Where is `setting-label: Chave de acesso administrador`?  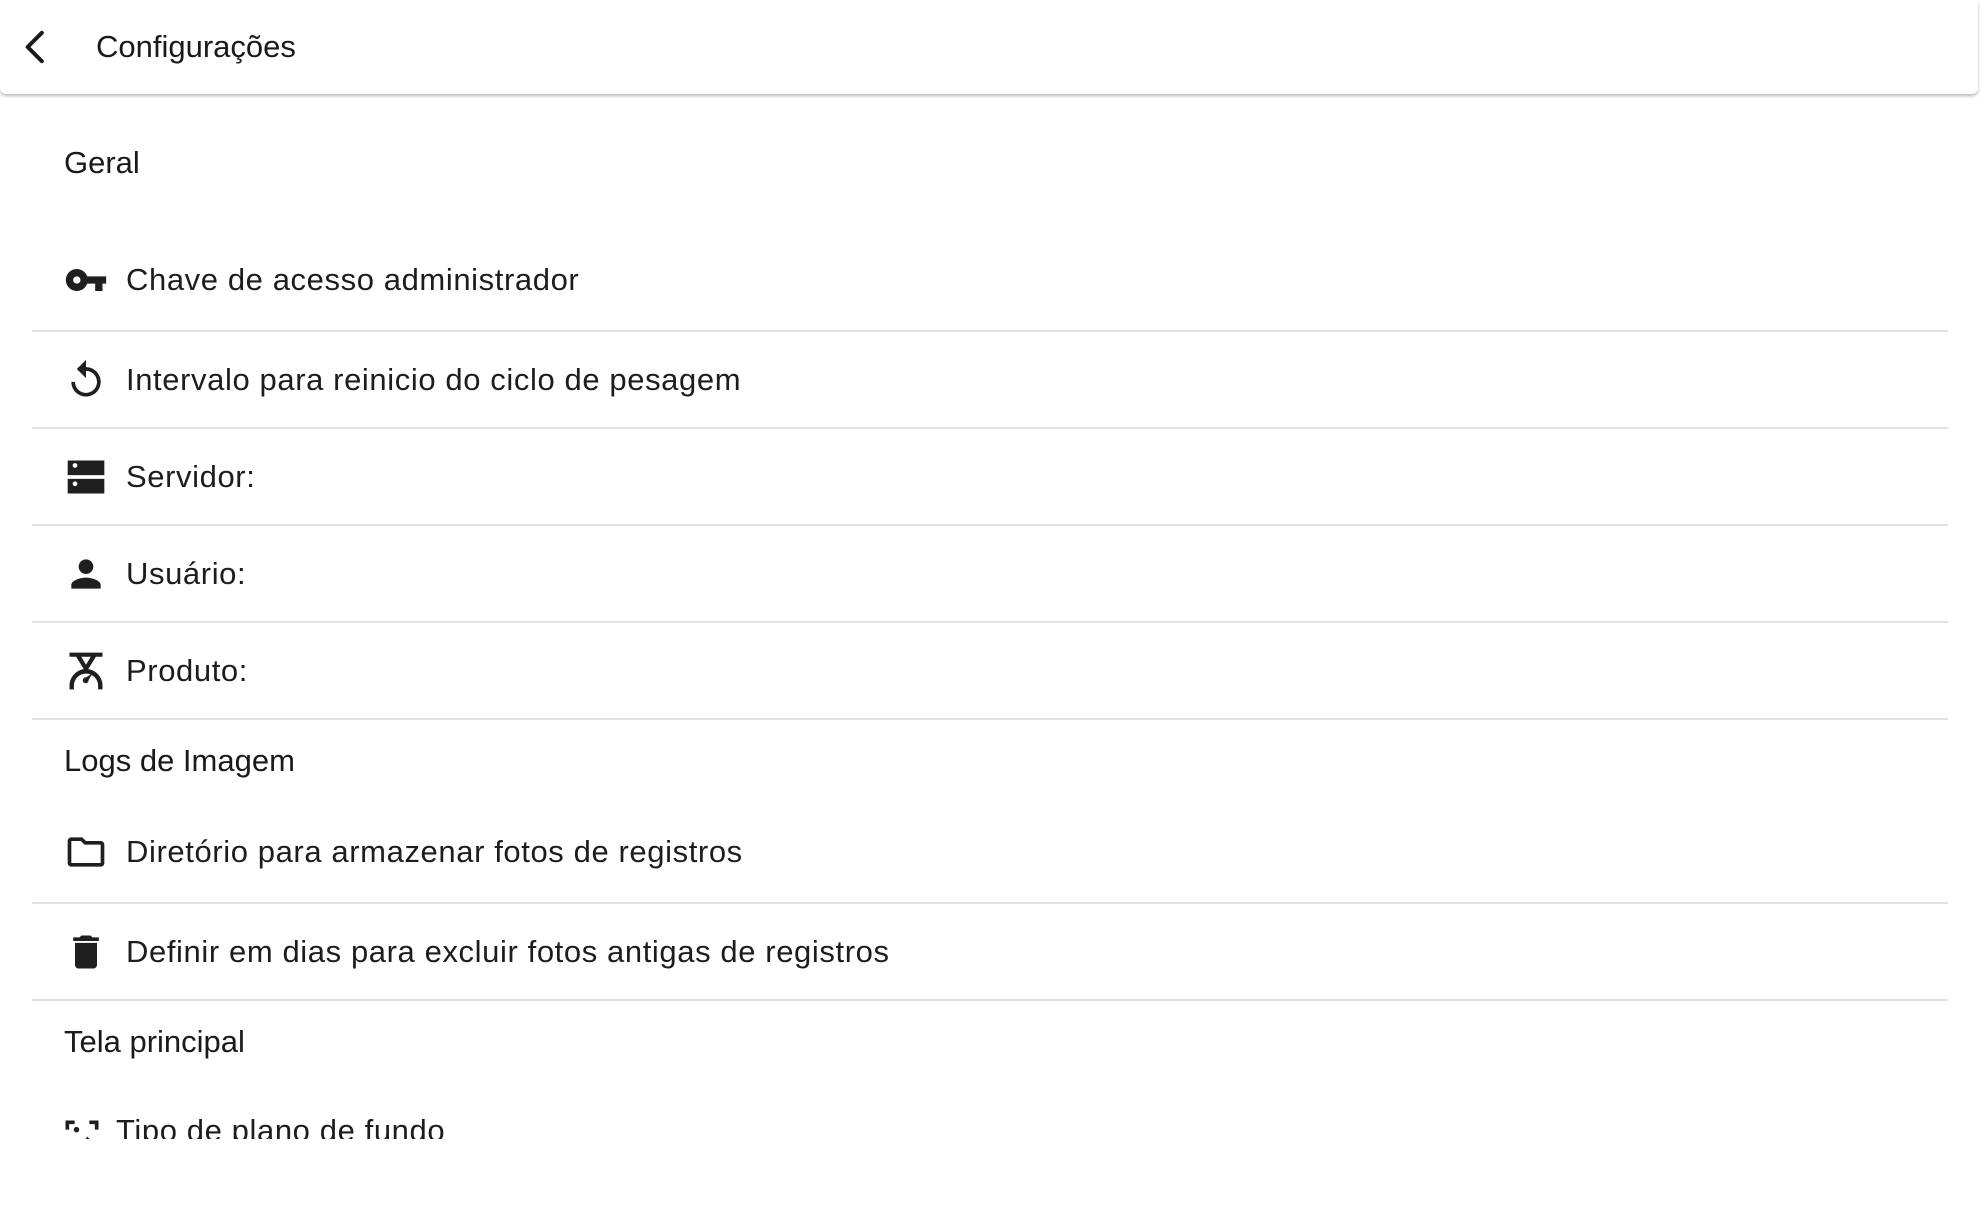 setting-label: Chave de acesso administrador is located at coordinates (353, 279).